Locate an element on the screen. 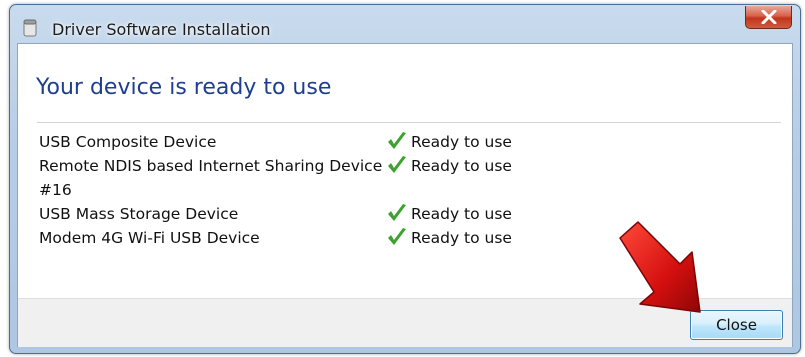 The width and height of the screenshot is (805, 357). close-x-icon is located at coordinates (768, 17).